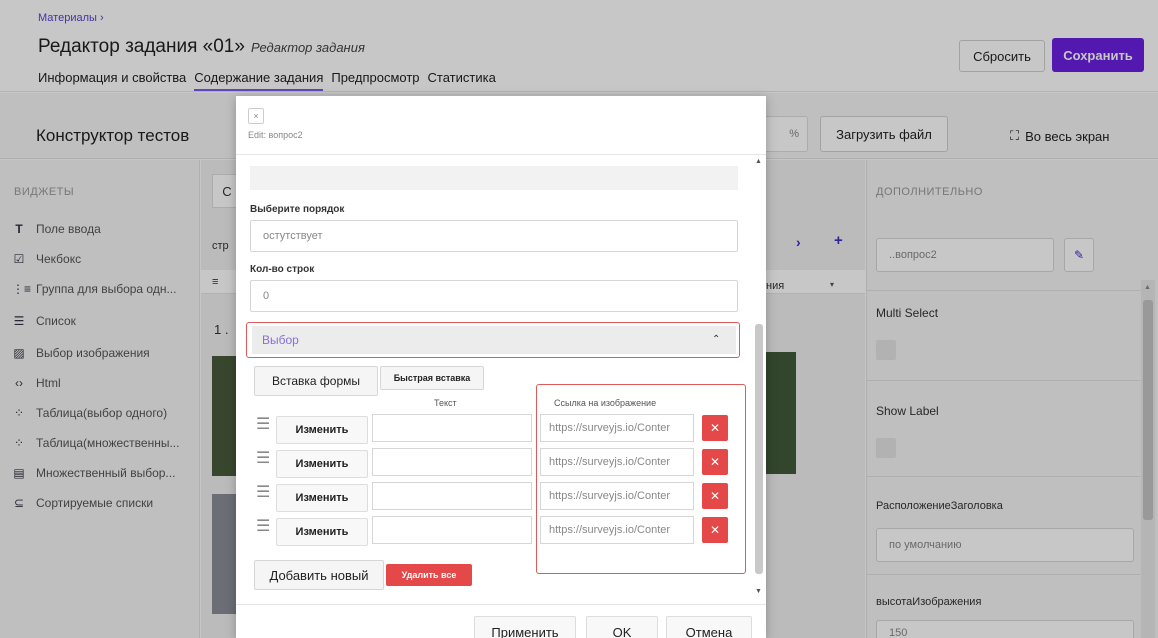 The image size is (1158, 638). Describe the element at coordinates (297, 209) in the screenshot. I see `order-label: Выберите порядок` at that location.